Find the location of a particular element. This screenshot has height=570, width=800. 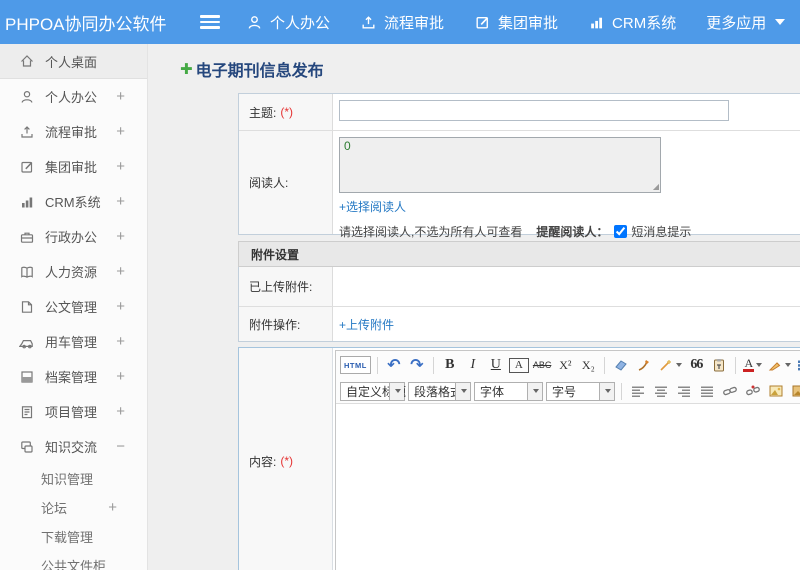

strikethrough-button: ABC is located at coordinates (542, 365).